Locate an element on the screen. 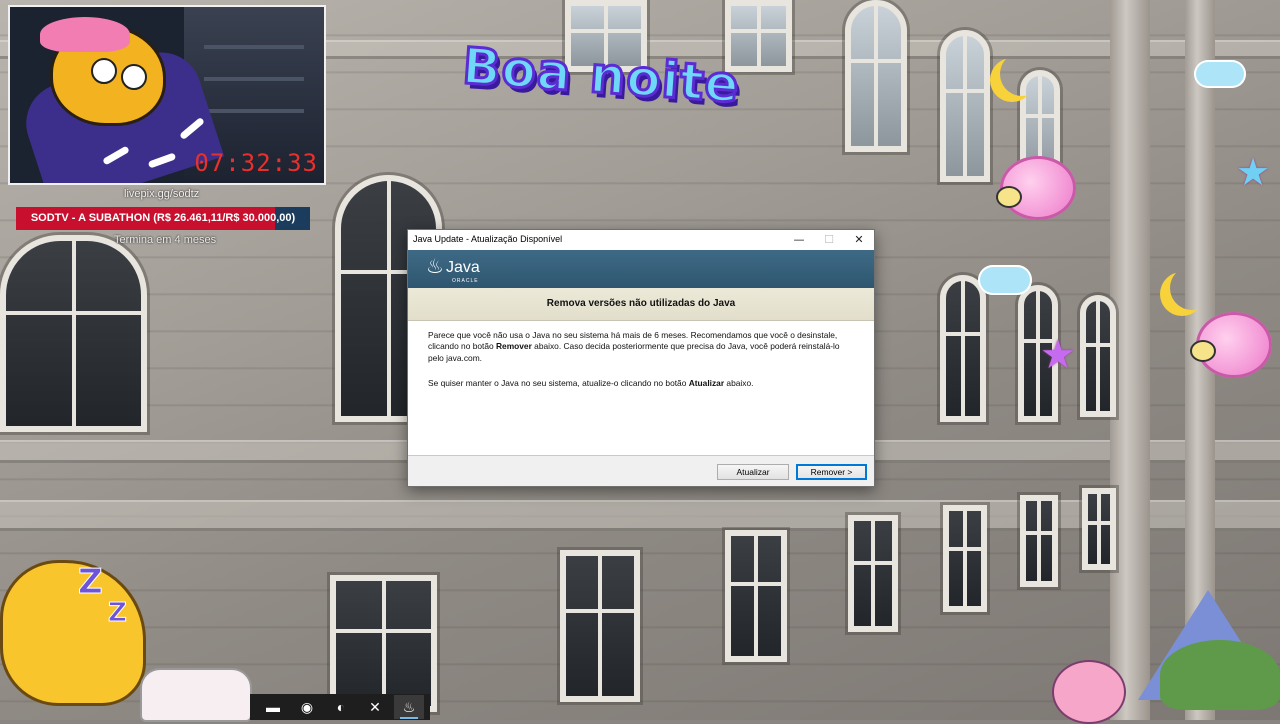 This screenshot has height=724, width=1280. cat-sticker is located at coordinates (196, 695).